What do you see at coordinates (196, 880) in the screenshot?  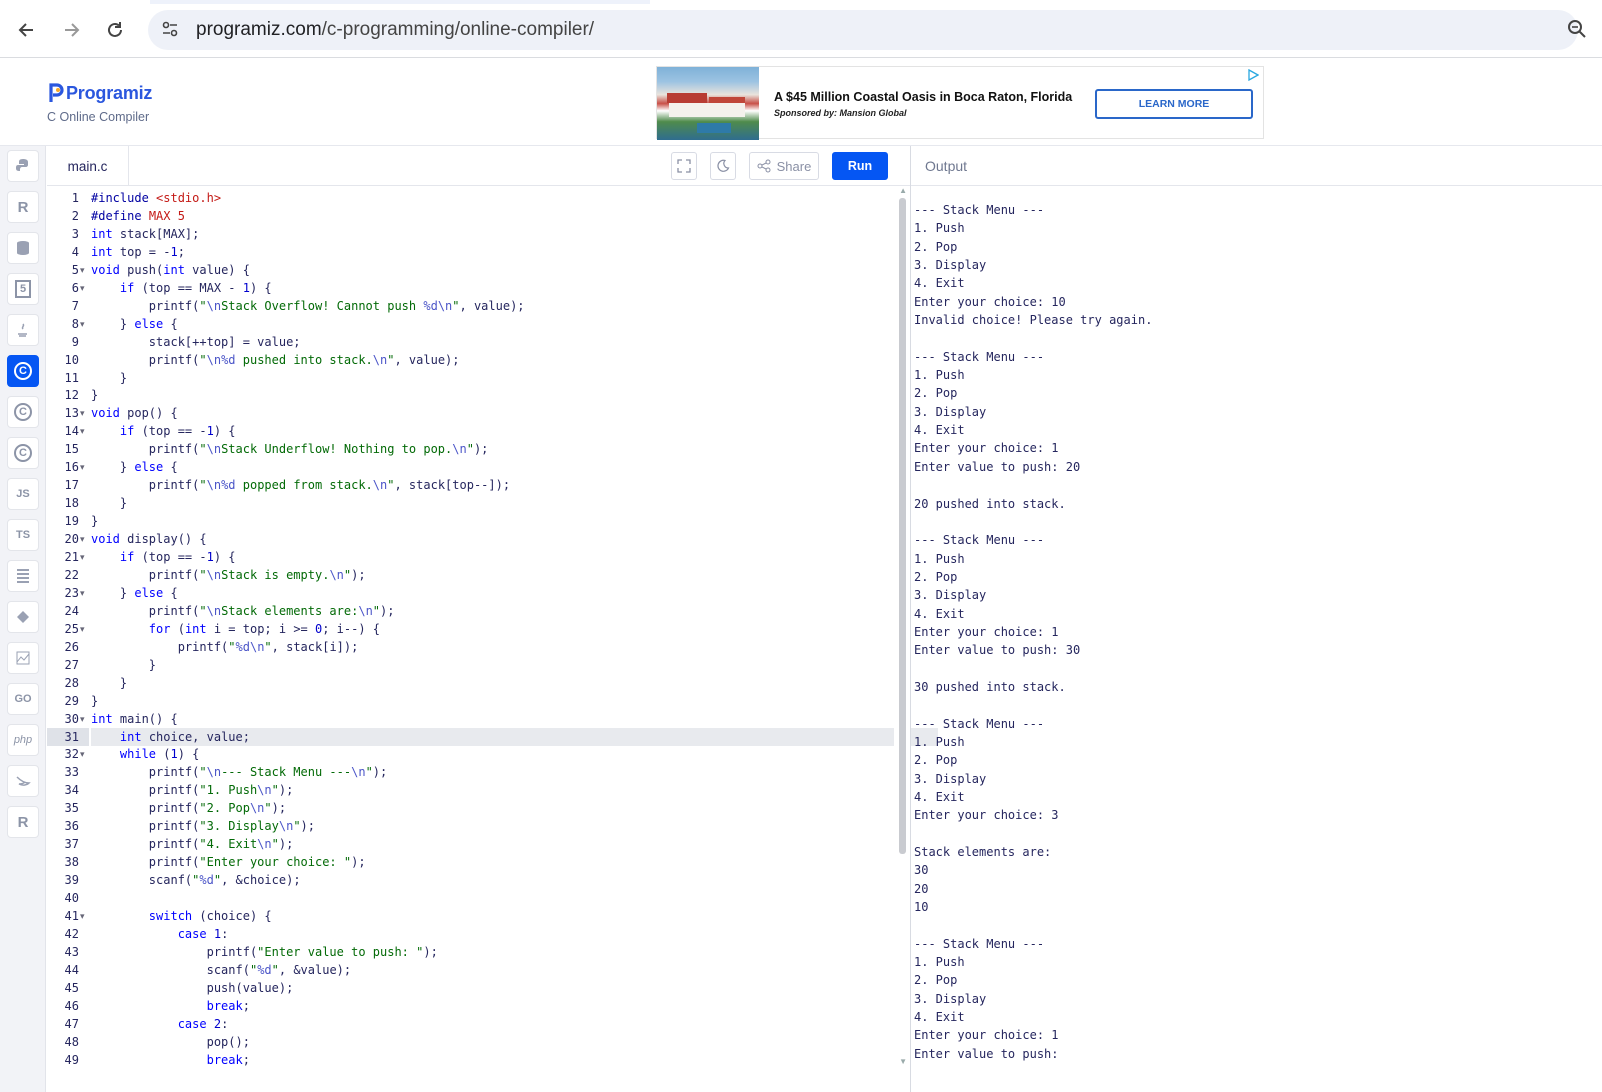 I see `code-line: scanf("%d", &choice);` at bounding box center [196, 880].